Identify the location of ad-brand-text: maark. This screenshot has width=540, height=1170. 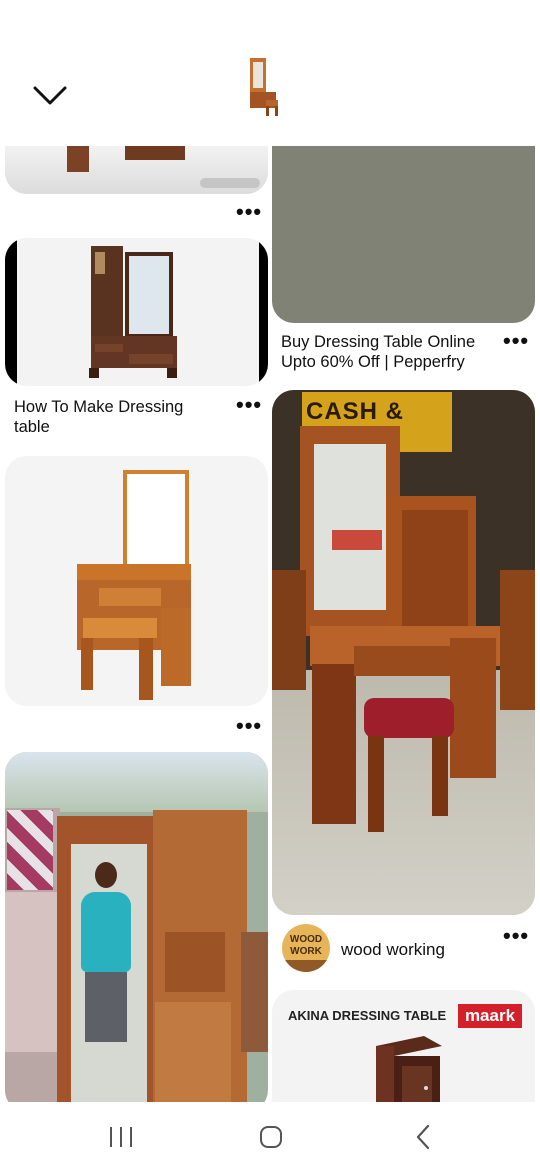
(490, 1015).